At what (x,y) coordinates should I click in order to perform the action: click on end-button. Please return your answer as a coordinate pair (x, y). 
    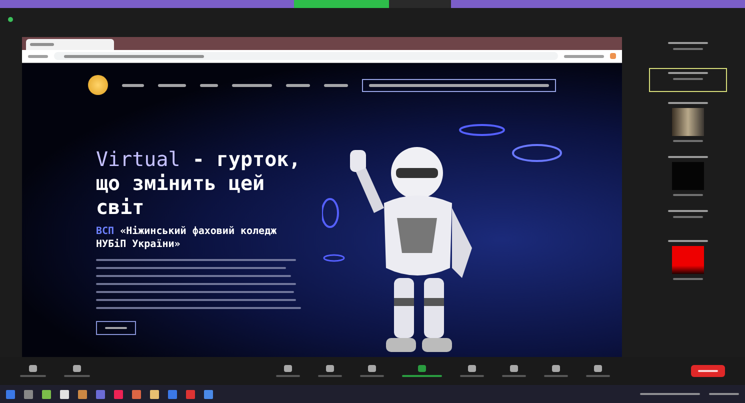
    Looking at the image, I should click on (708, 371).